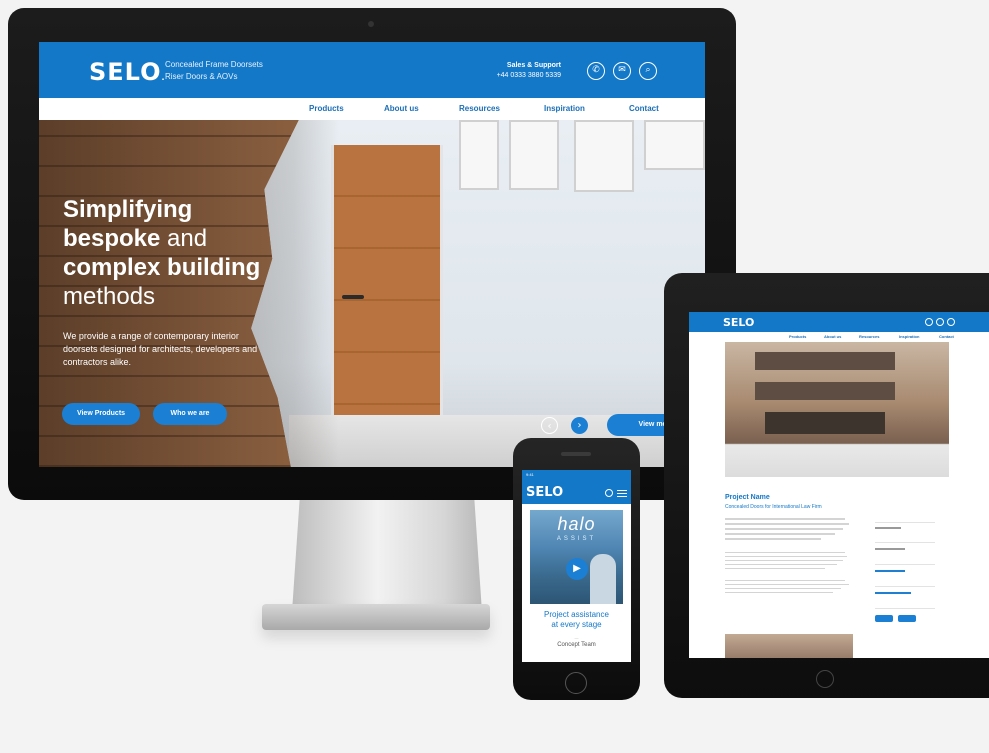  Describe the element at coordinates (576, 624) in the screenshot. I see `every-stage-text: at every stage` at that location.